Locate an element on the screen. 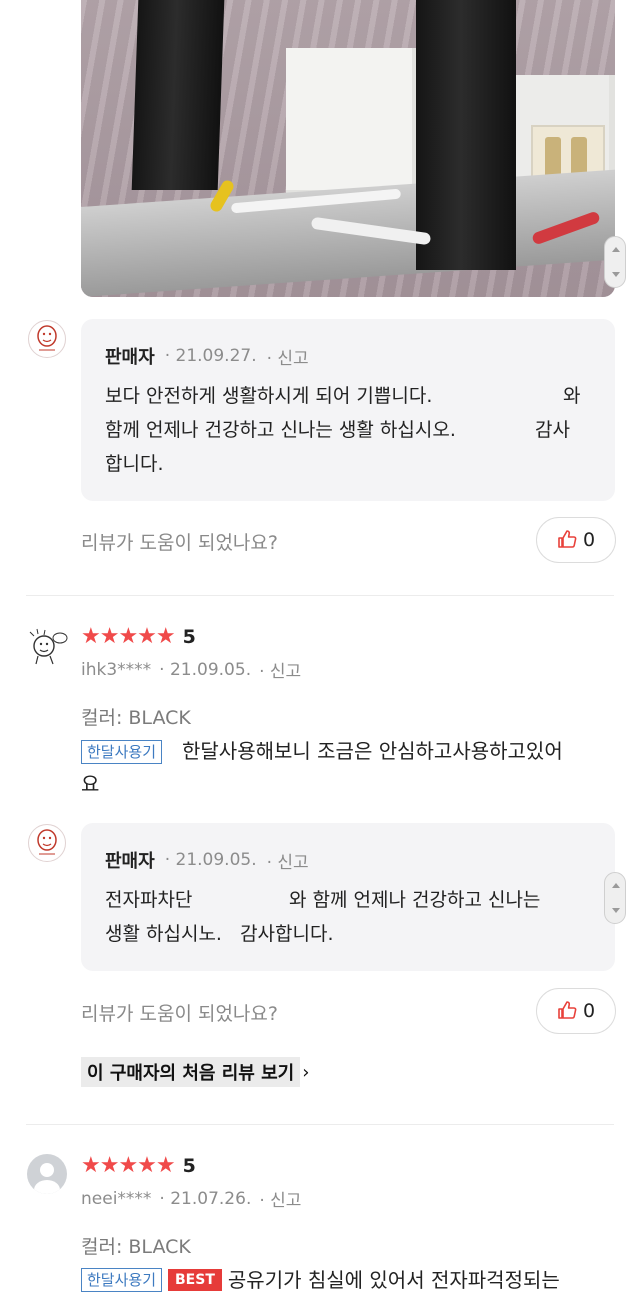  review-meta: ihk3**** · 21.09.05. · 신고 is located at coordinates (191, 670).